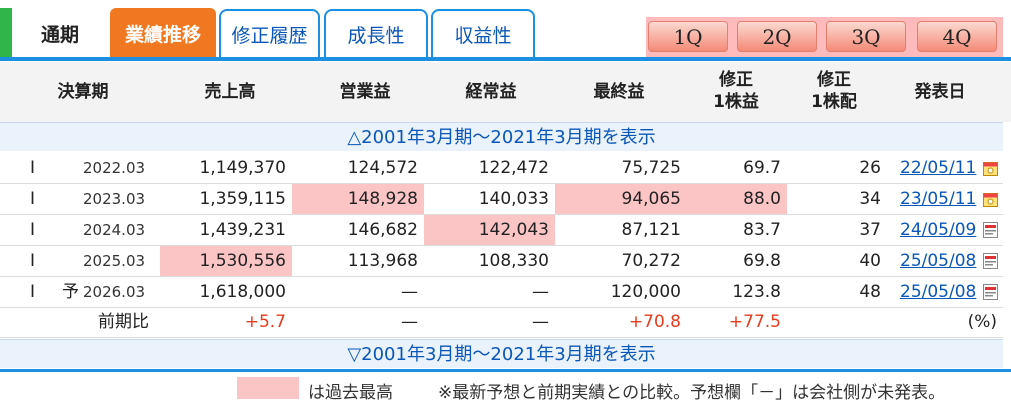 This screenshot has width=1011, height=405. What do you see at coordinates (513, 199) in the screenshot?
I see `cell-ord: 140,033` at bounding box center [513, 199].